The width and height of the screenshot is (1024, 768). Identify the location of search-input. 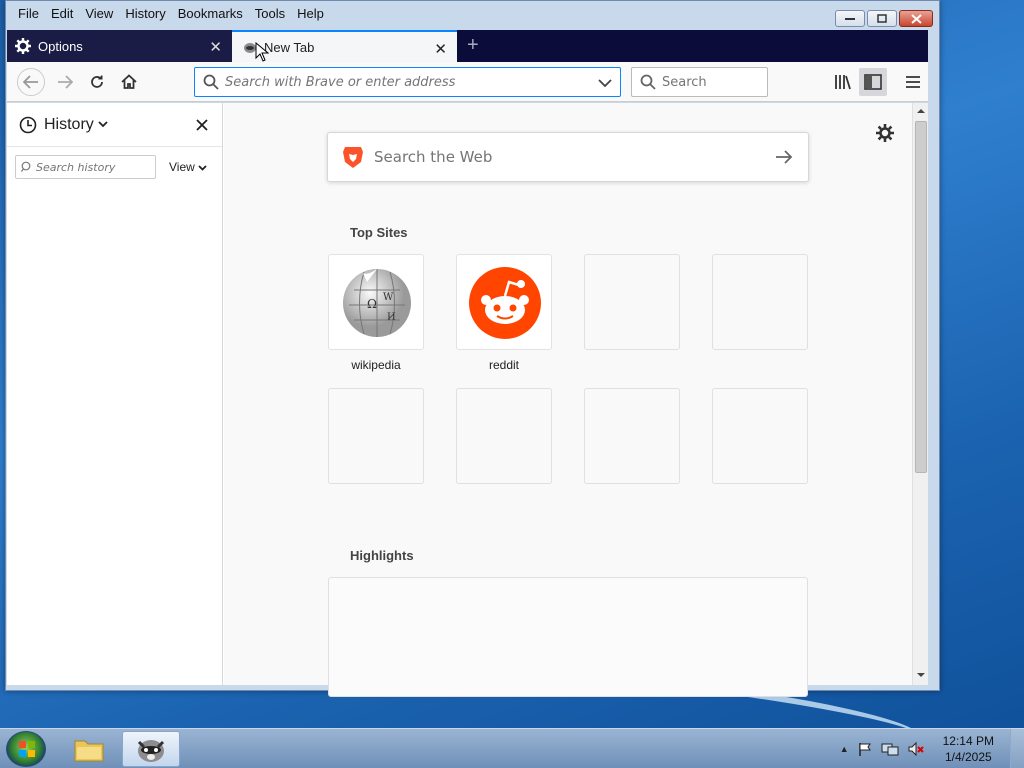
(714, 82).